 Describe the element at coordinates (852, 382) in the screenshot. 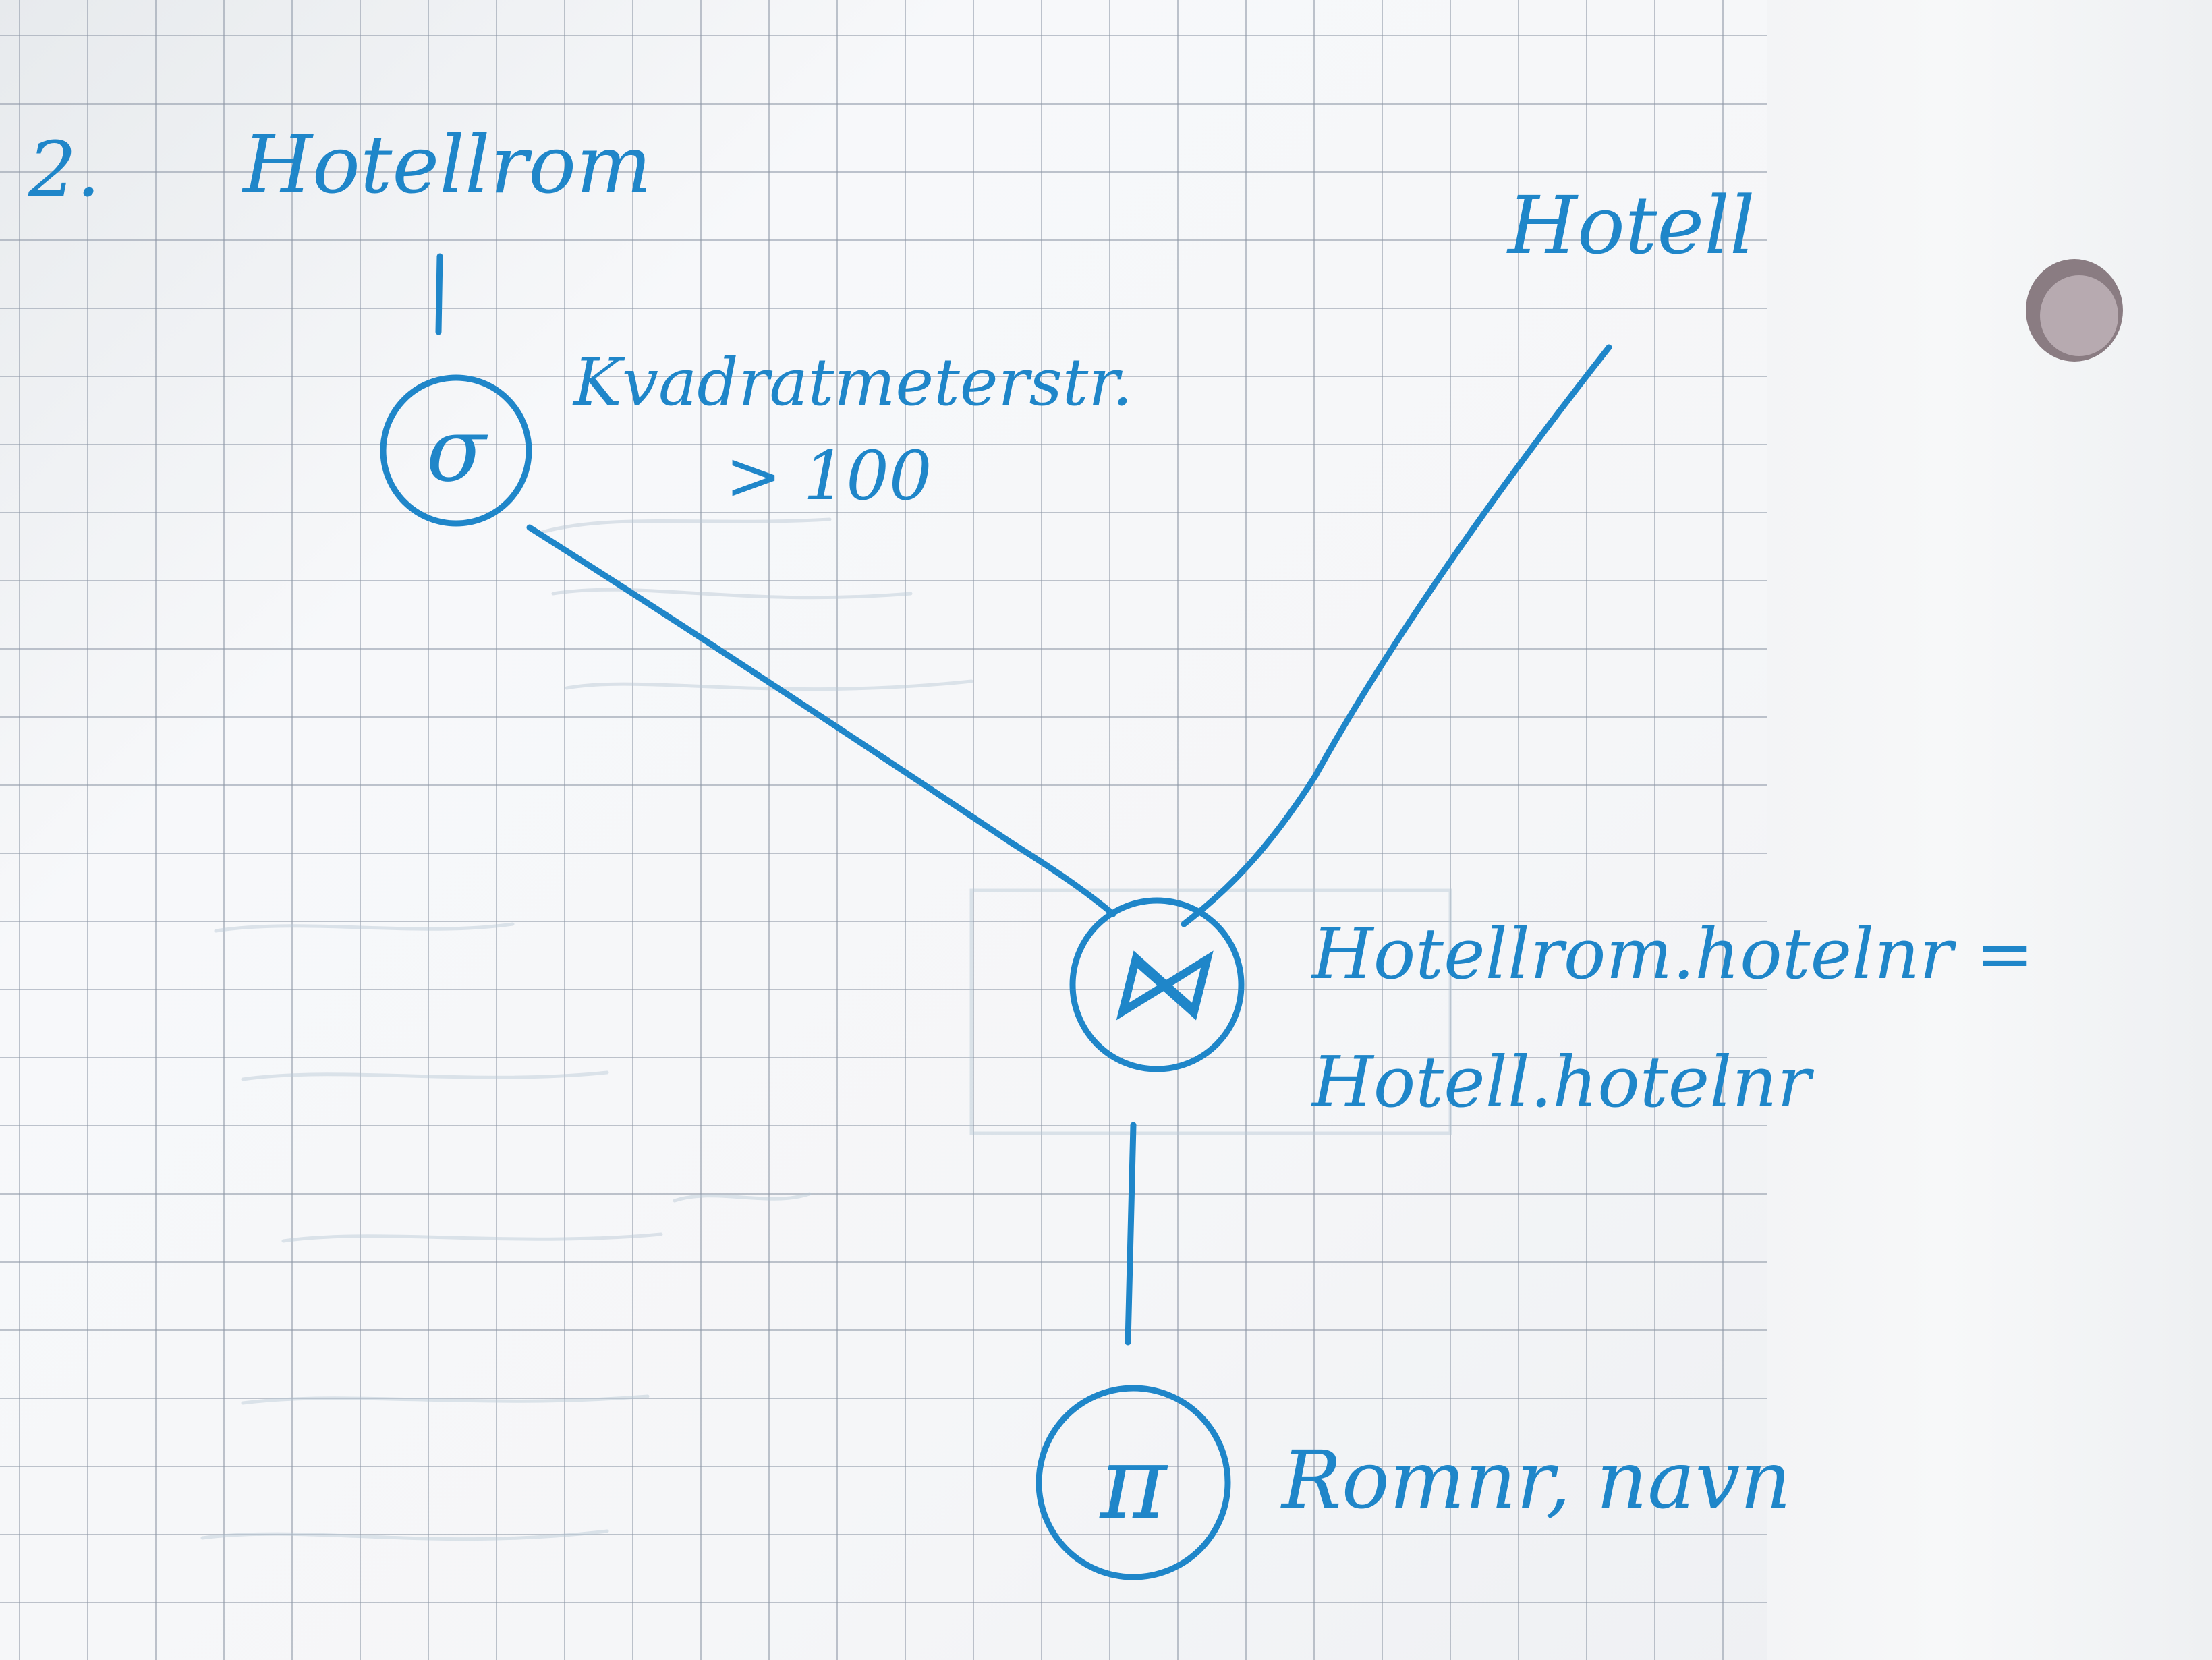

I see `selection-condition-attribute: Kvadratmeterstr.` at that location.